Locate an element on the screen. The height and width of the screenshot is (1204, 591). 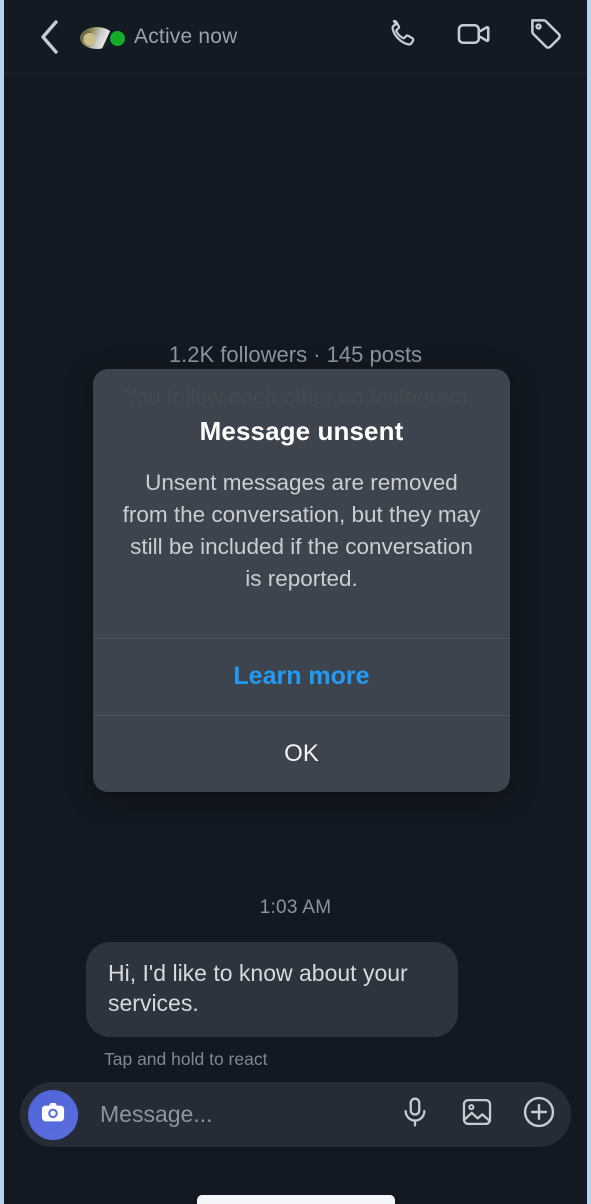
audio-call-button is located at coordinates (402, 37).